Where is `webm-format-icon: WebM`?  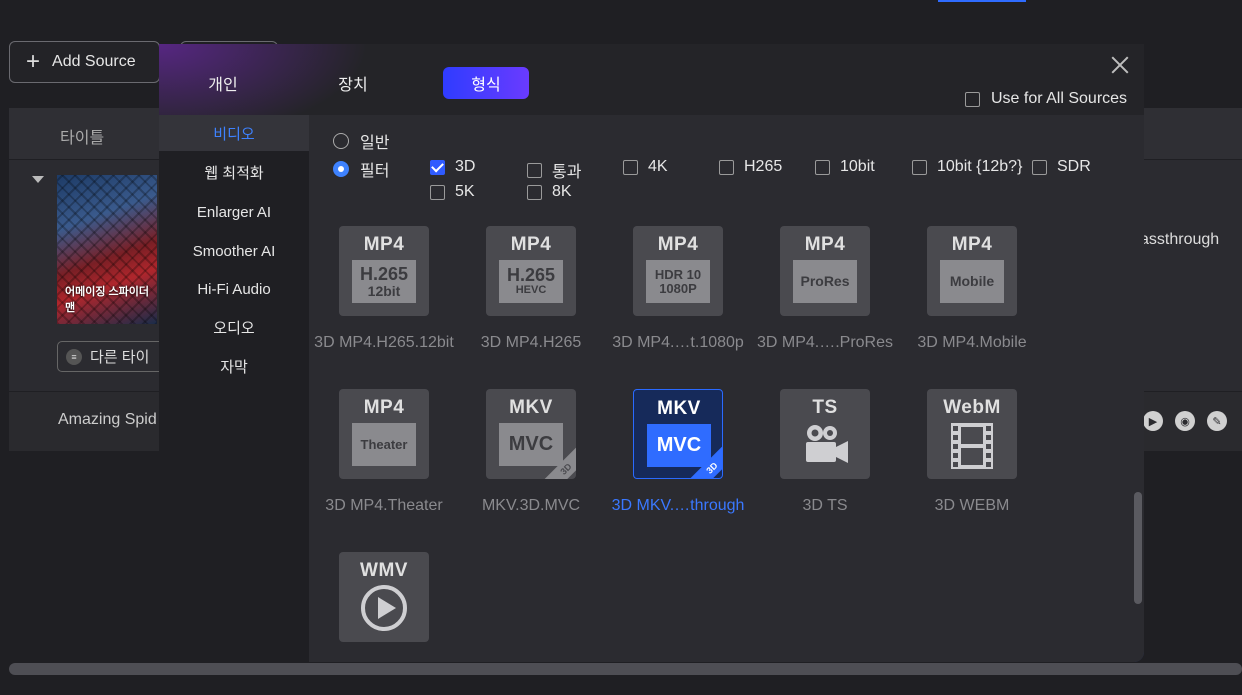
webm-format-icon: WebM is located at coordinates (972, 434).